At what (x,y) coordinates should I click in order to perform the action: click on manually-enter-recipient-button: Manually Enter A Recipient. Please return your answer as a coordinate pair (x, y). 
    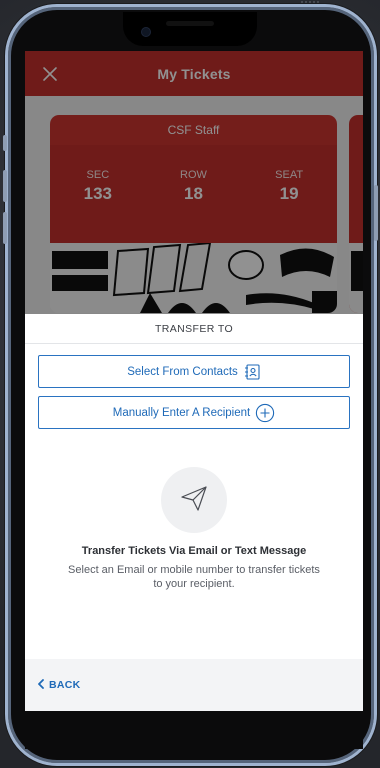
    Looking at the image, I should click on (194, 412).